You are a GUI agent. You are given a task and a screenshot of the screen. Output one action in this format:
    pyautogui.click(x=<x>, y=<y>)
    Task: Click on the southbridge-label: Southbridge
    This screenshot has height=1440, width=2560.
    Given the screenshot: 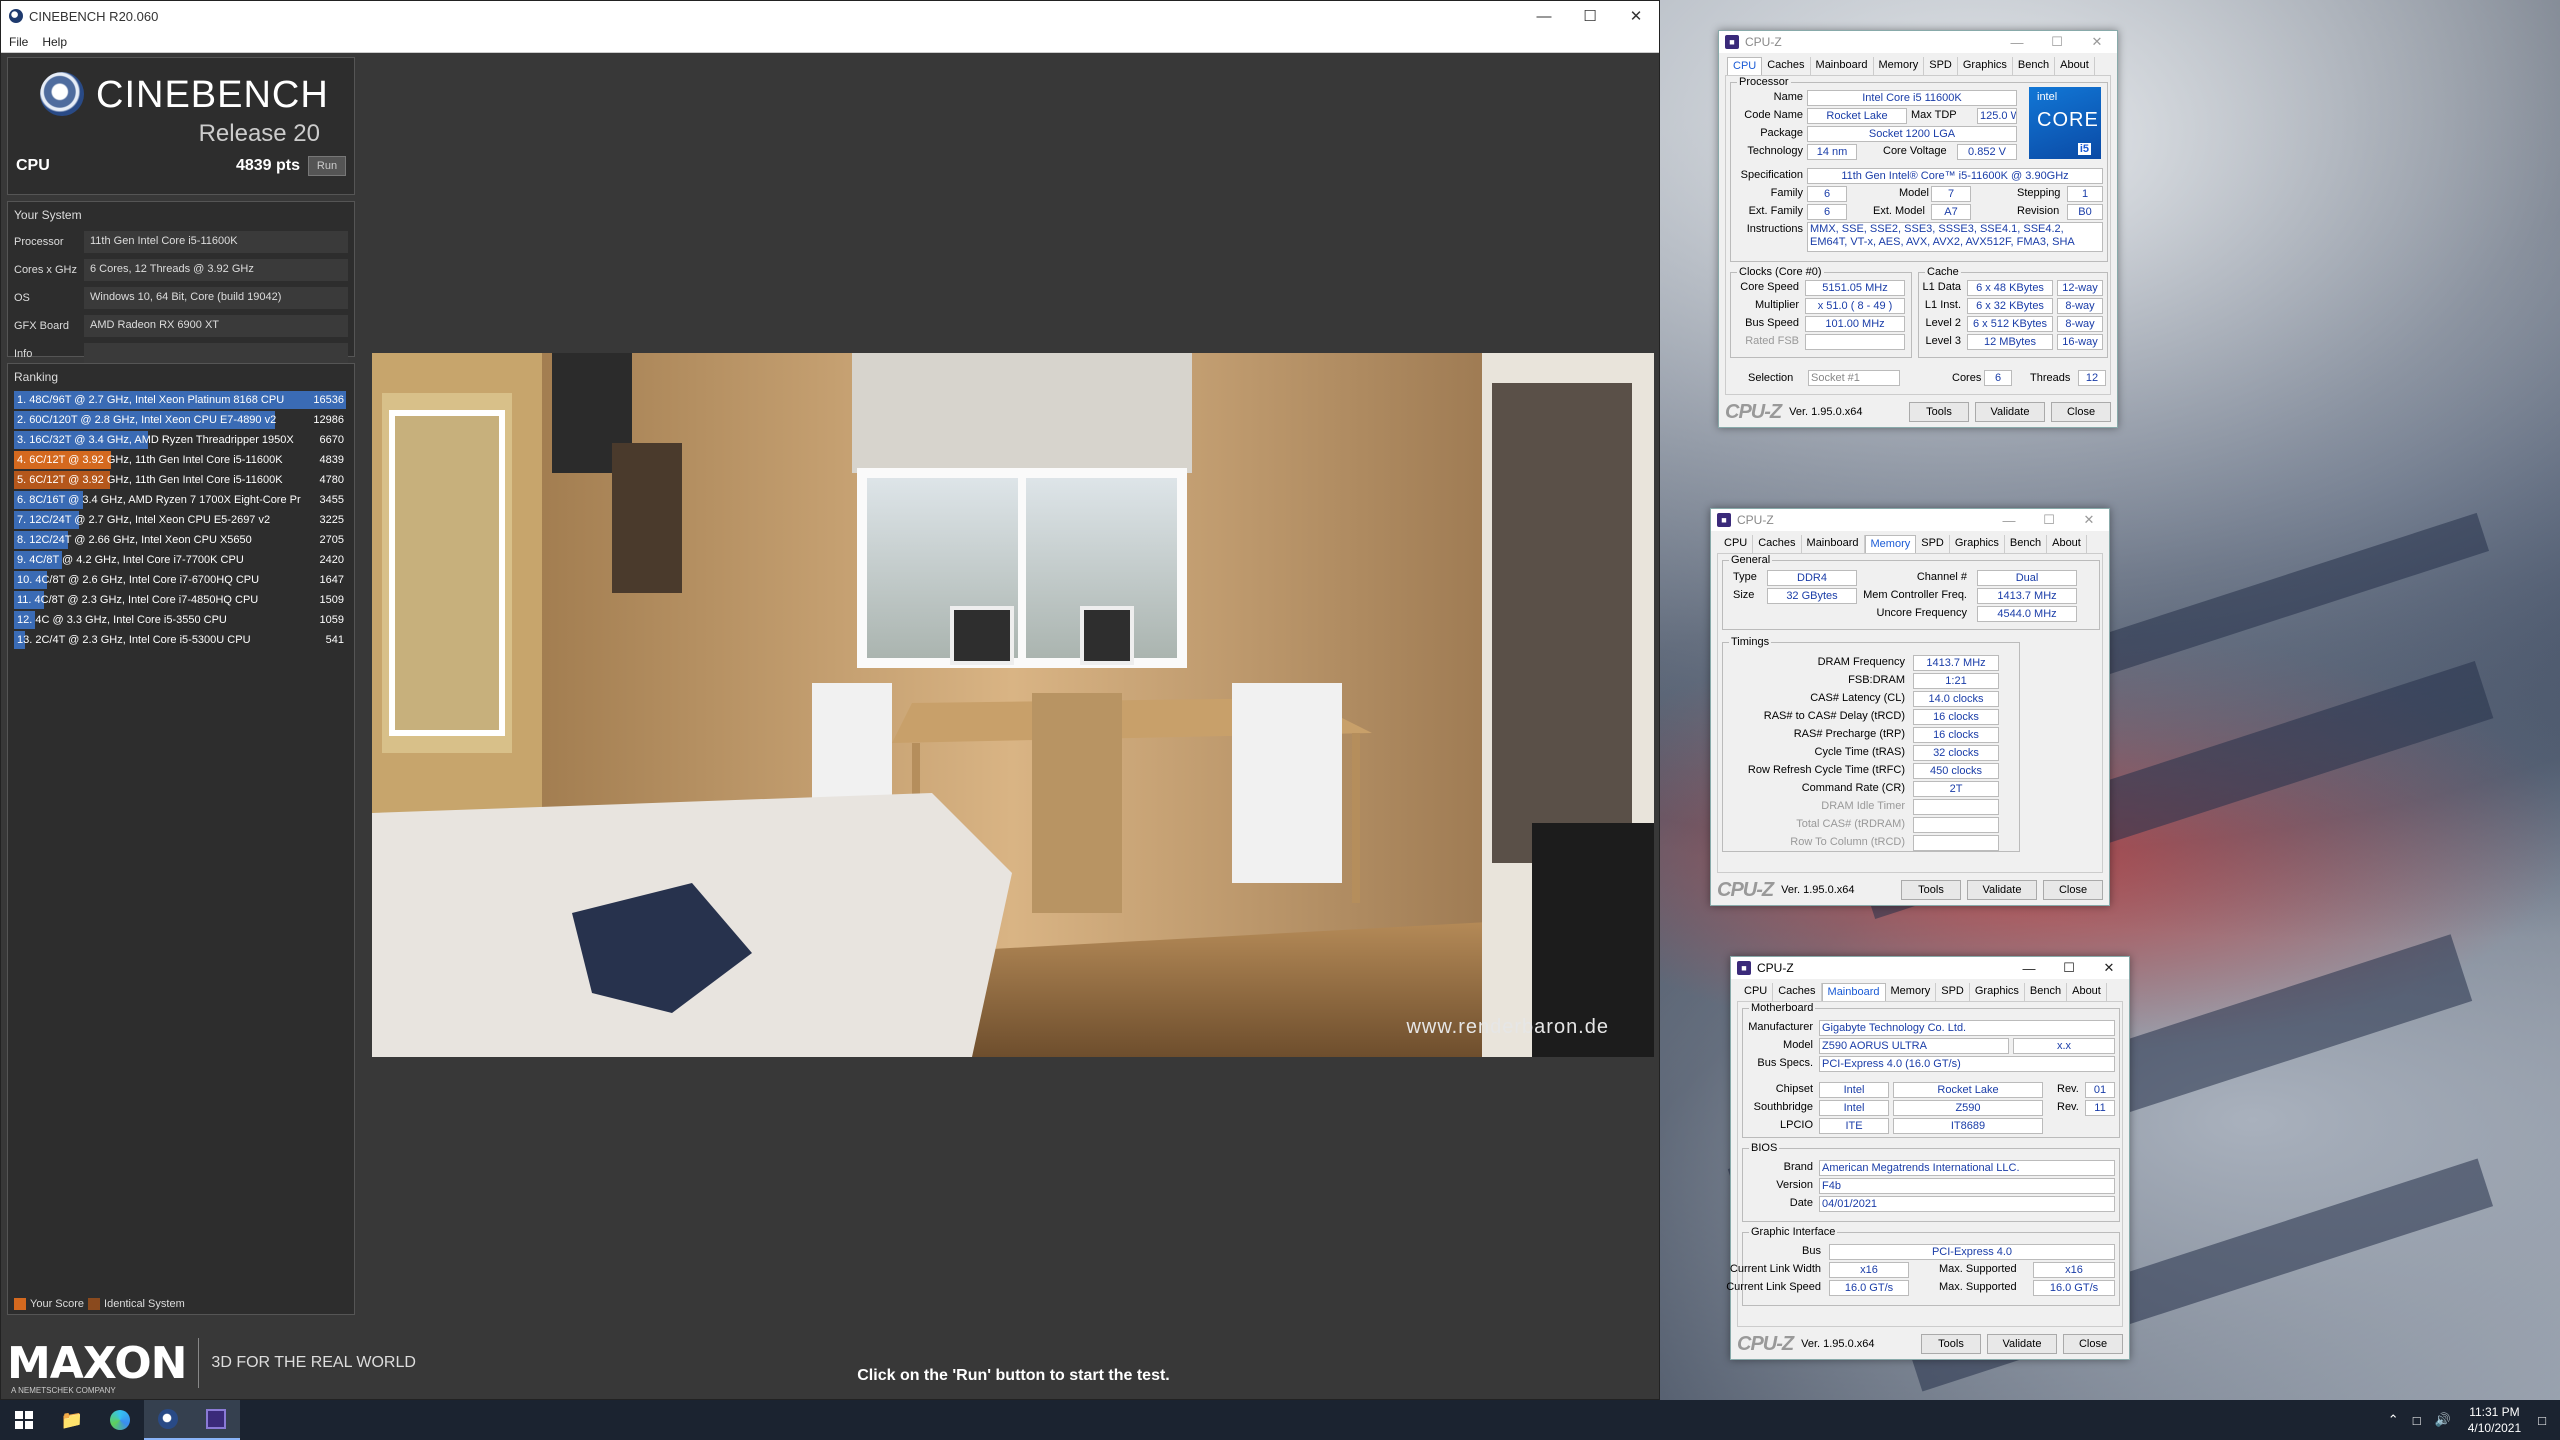 What is the action you would take?
    pyautogui.click(x=1783, y=1107)
    